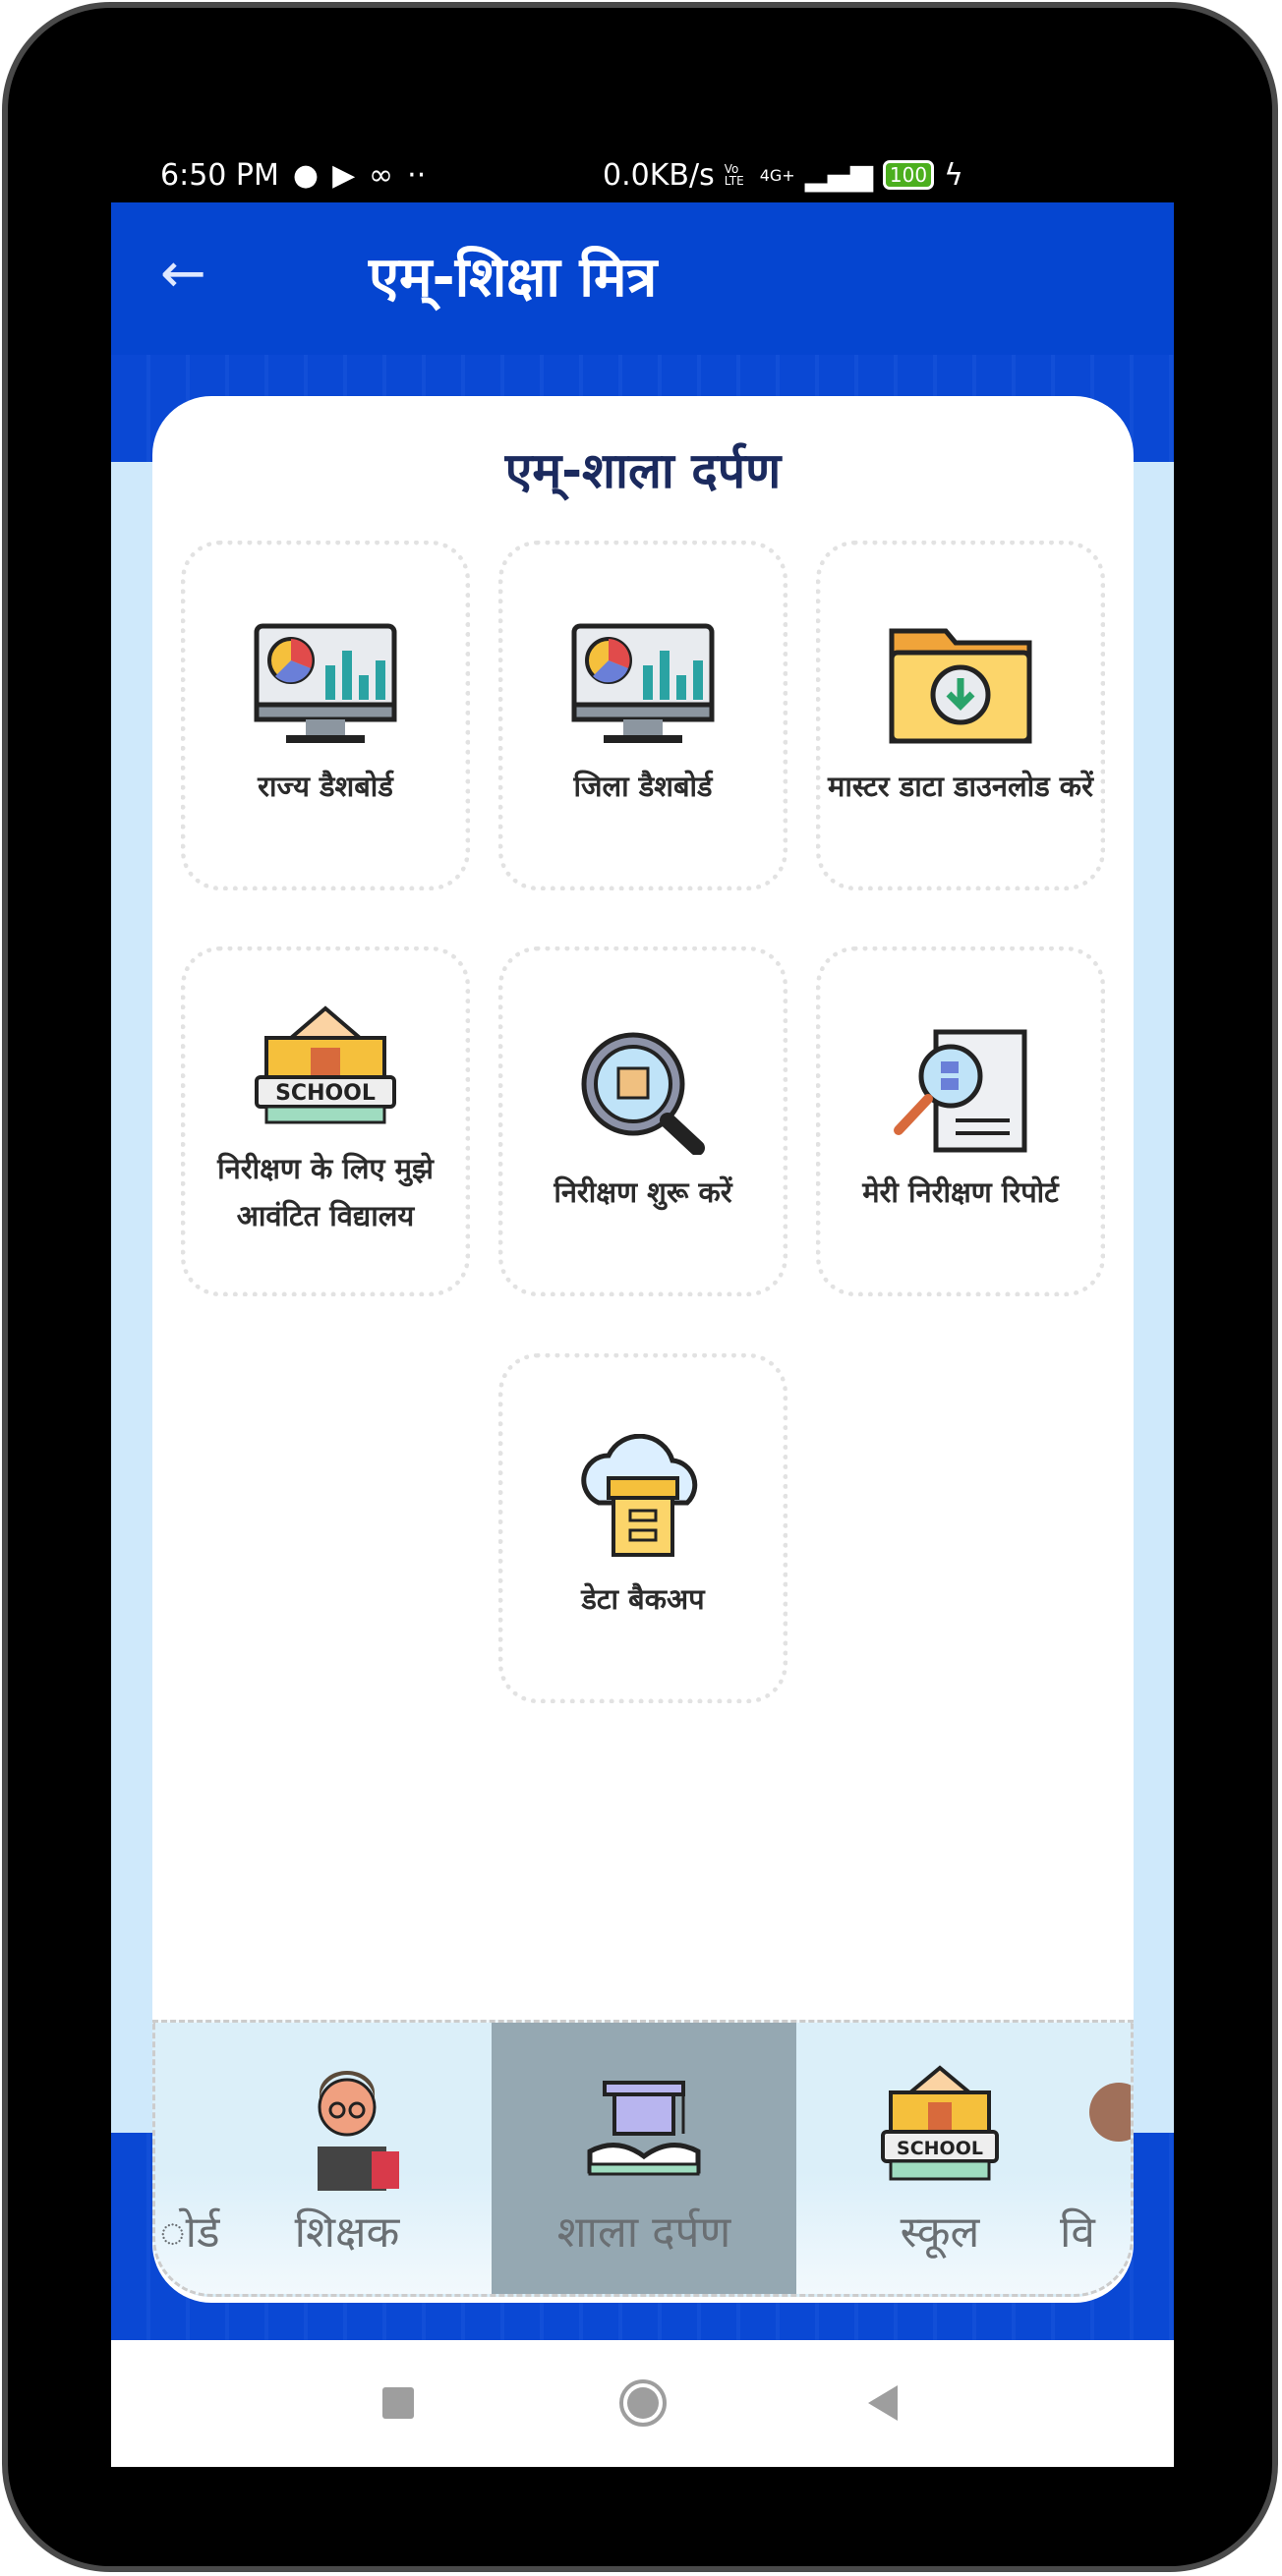 This screenshot has height=2576, width=1282. I want to click on tile-label: राज्य डैशबोर्ड, so click(325, 786).